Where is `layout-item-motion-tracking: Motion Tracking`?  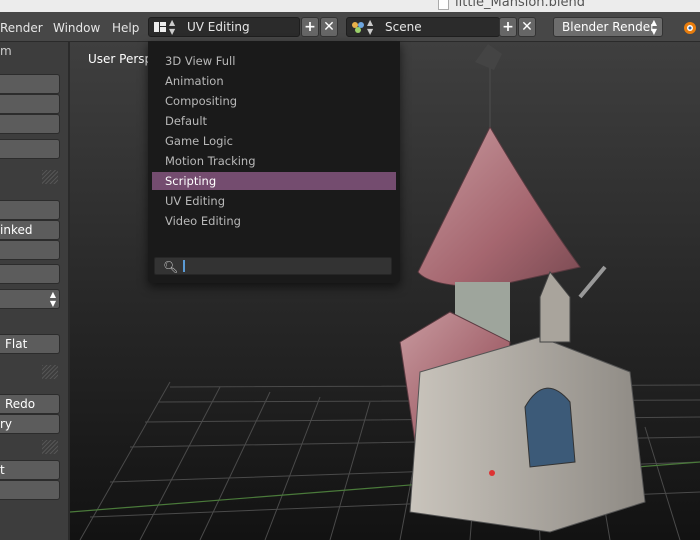
layout-item-motion-tracking: Motion Tracking is located at coordinates (274, 161).